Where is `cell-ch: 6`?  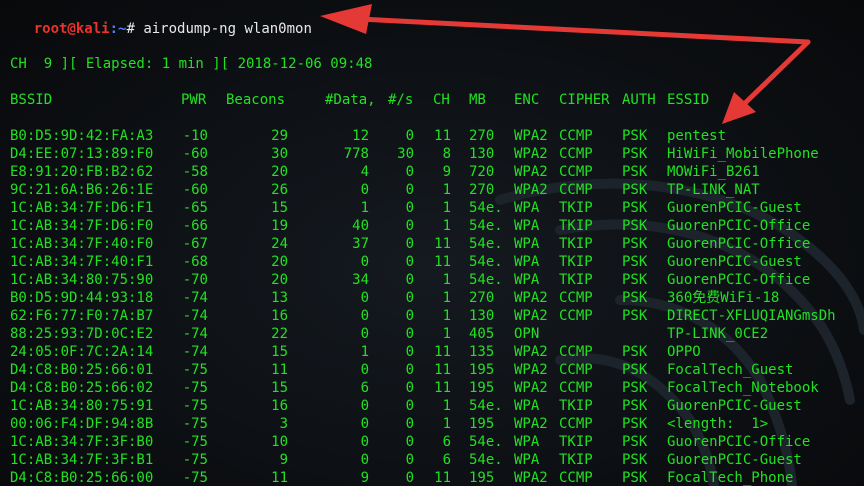 cell-ch: 6 is located at coordinates (446, 460).